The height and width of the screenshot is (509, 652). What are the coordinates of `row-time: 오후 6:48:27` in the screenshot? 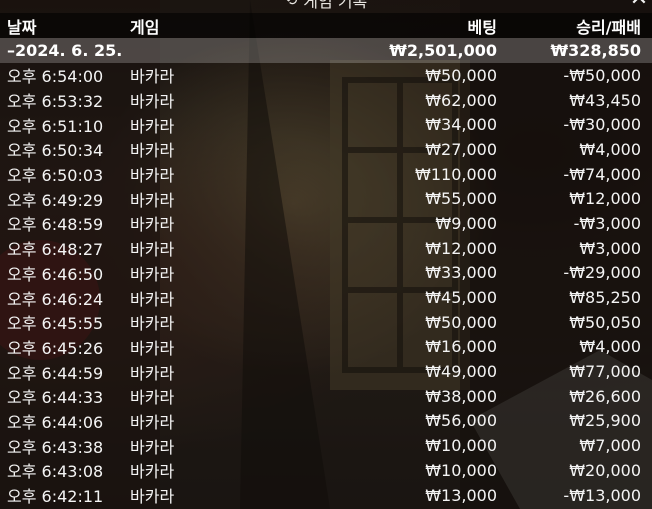 It's located at (55, 250).